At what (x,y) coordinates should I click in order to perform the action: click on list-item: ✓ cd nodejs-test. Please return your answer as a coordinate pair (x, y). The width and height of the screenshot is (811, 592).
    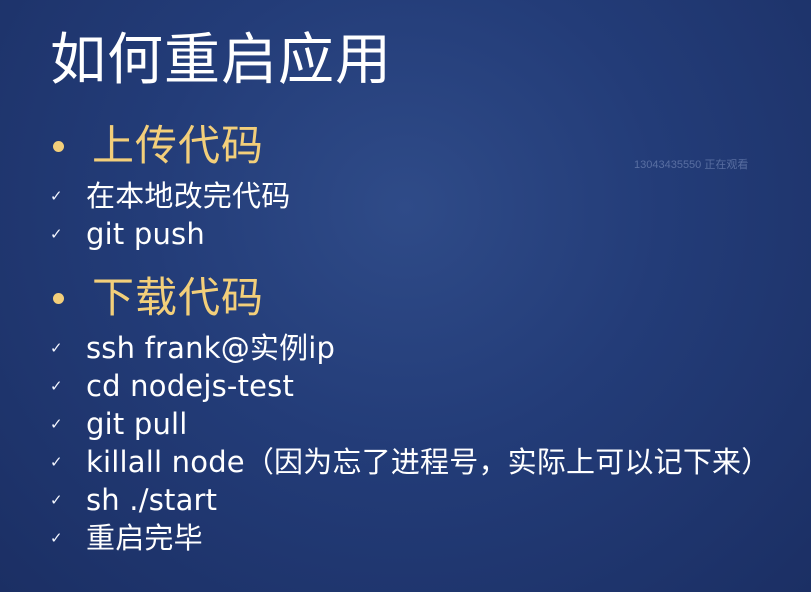
    Looking at the image, I should click on (172, 386).